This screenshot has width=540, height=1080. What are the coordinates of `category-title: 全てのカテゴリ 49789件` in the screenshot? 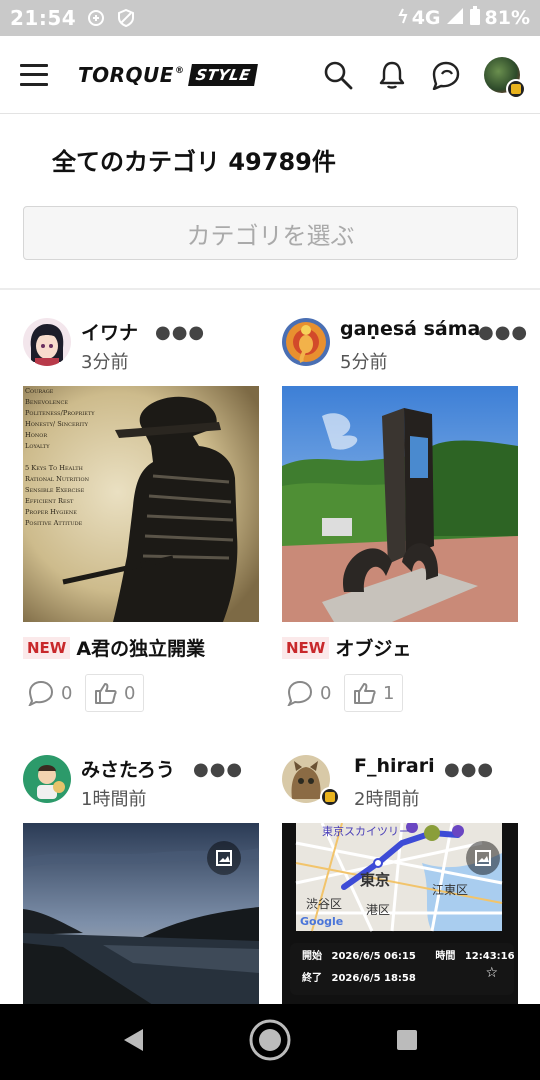 It's located at (194, 162).